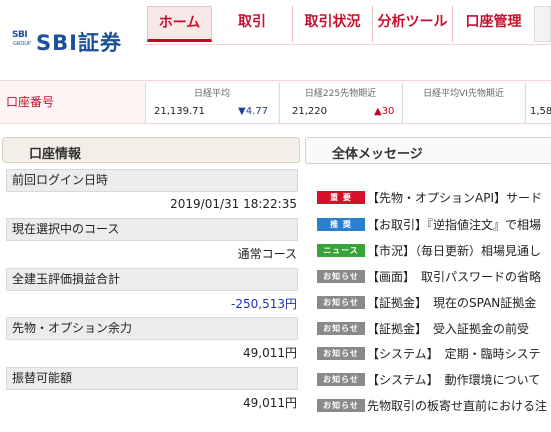  Describe the element at coordinates (540, 111) in the screenshot. I see `market-value: 1,58` at that location.